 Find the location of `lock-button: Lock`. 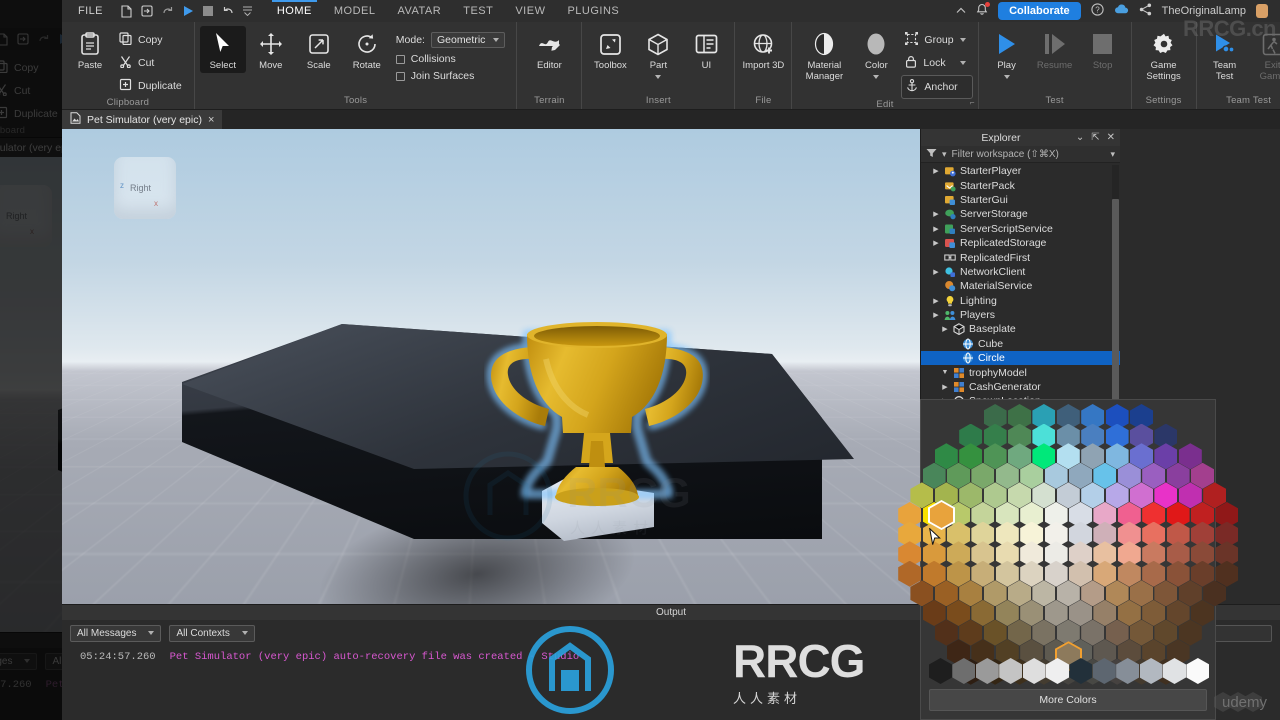

lock-button: Lock is located at coordinates (936, 63).